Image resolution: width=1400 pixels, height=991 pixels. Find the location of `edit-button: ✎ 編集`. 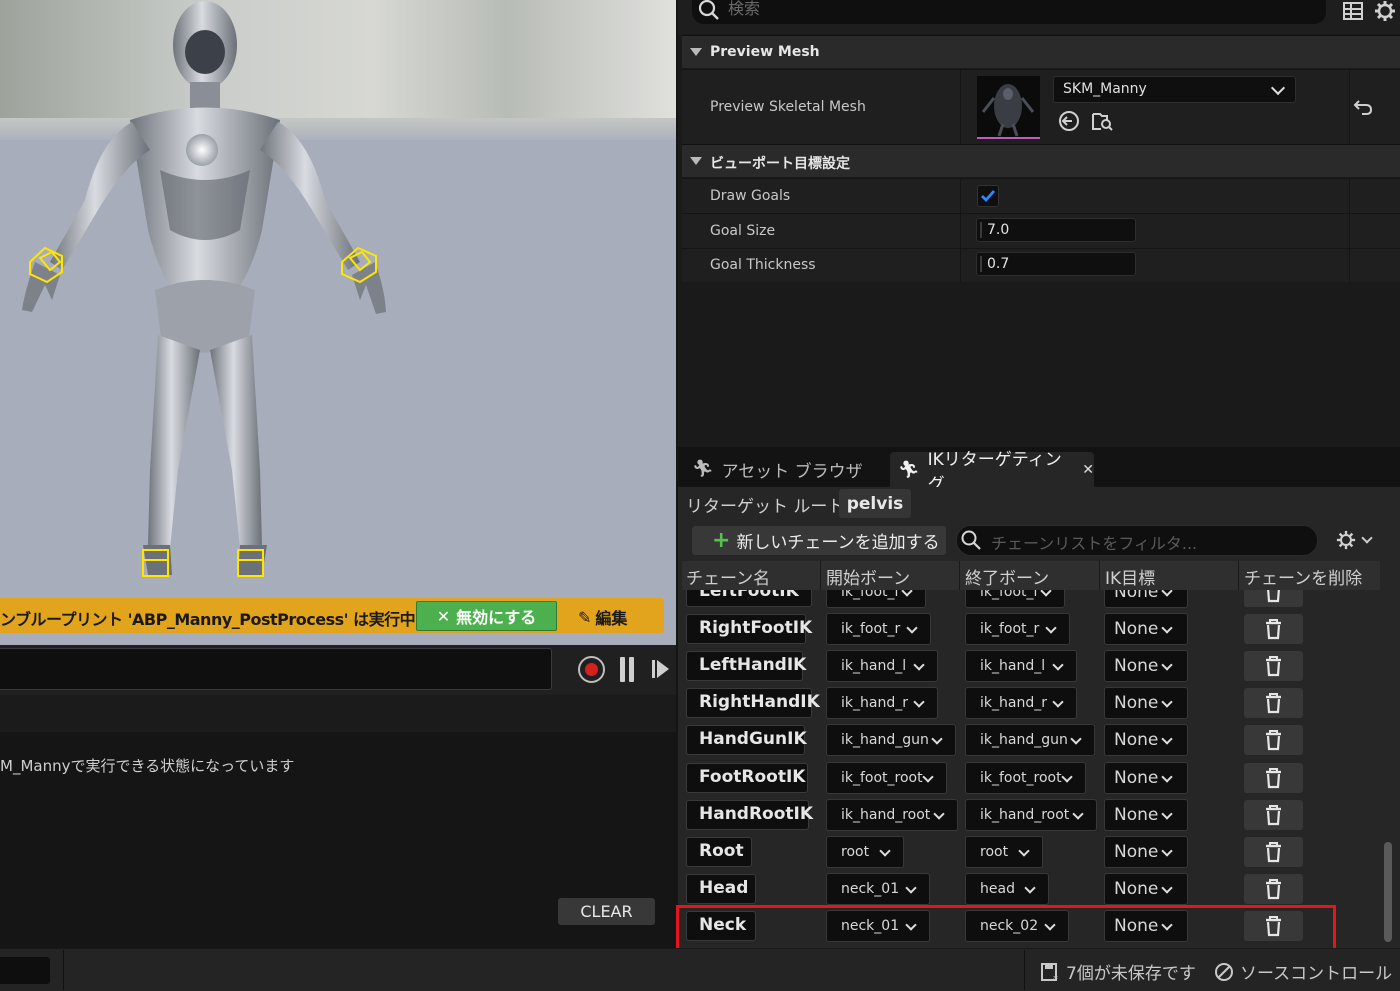

edit-button: ✎ 編集 is located at coordinates (602, 617).